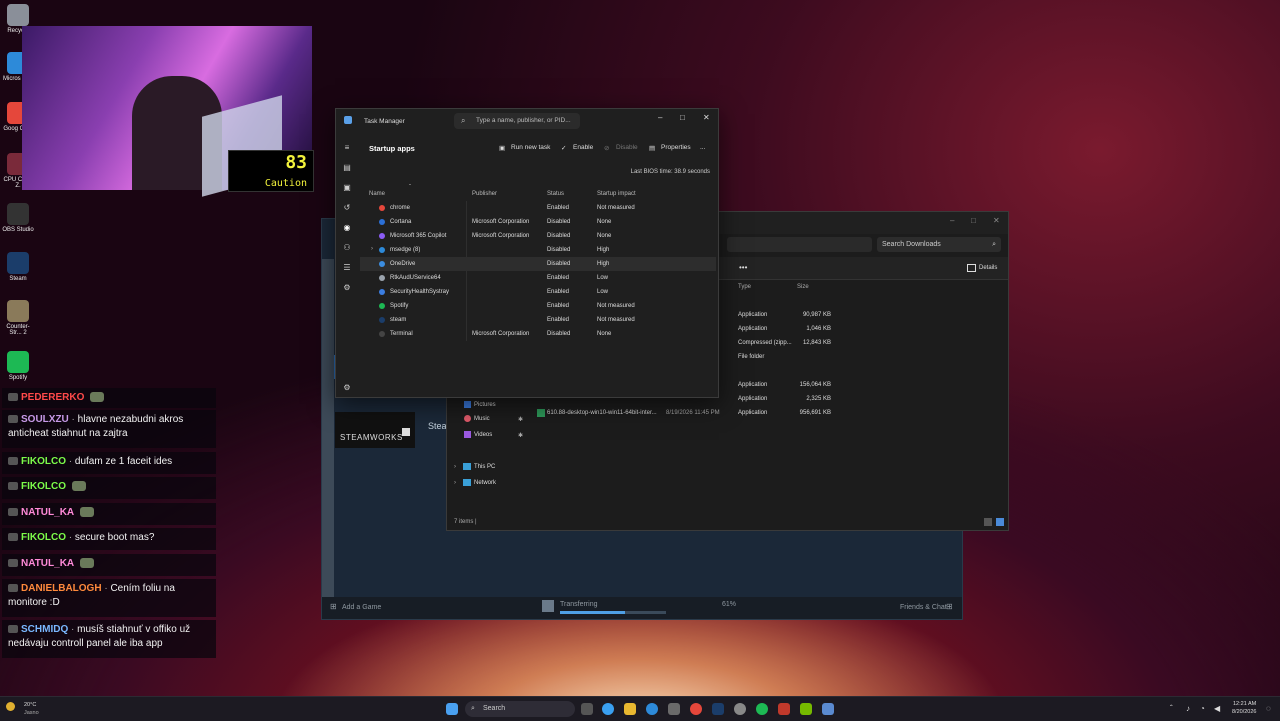  Describe the element at coordinates (347, 228) in the screenshot. I see `startup-apps-icon: ◉` at that location.